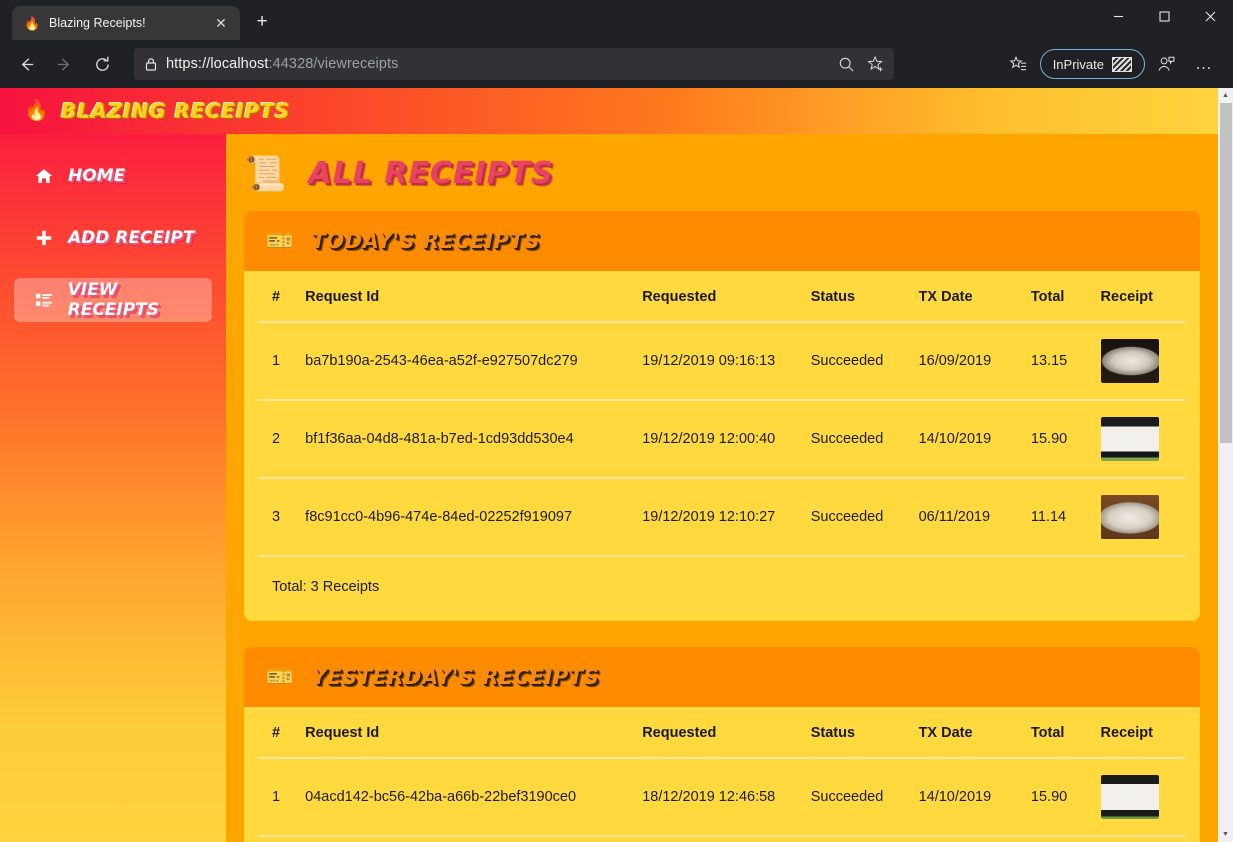  I want to click on window-controls, so click(1164, 16).